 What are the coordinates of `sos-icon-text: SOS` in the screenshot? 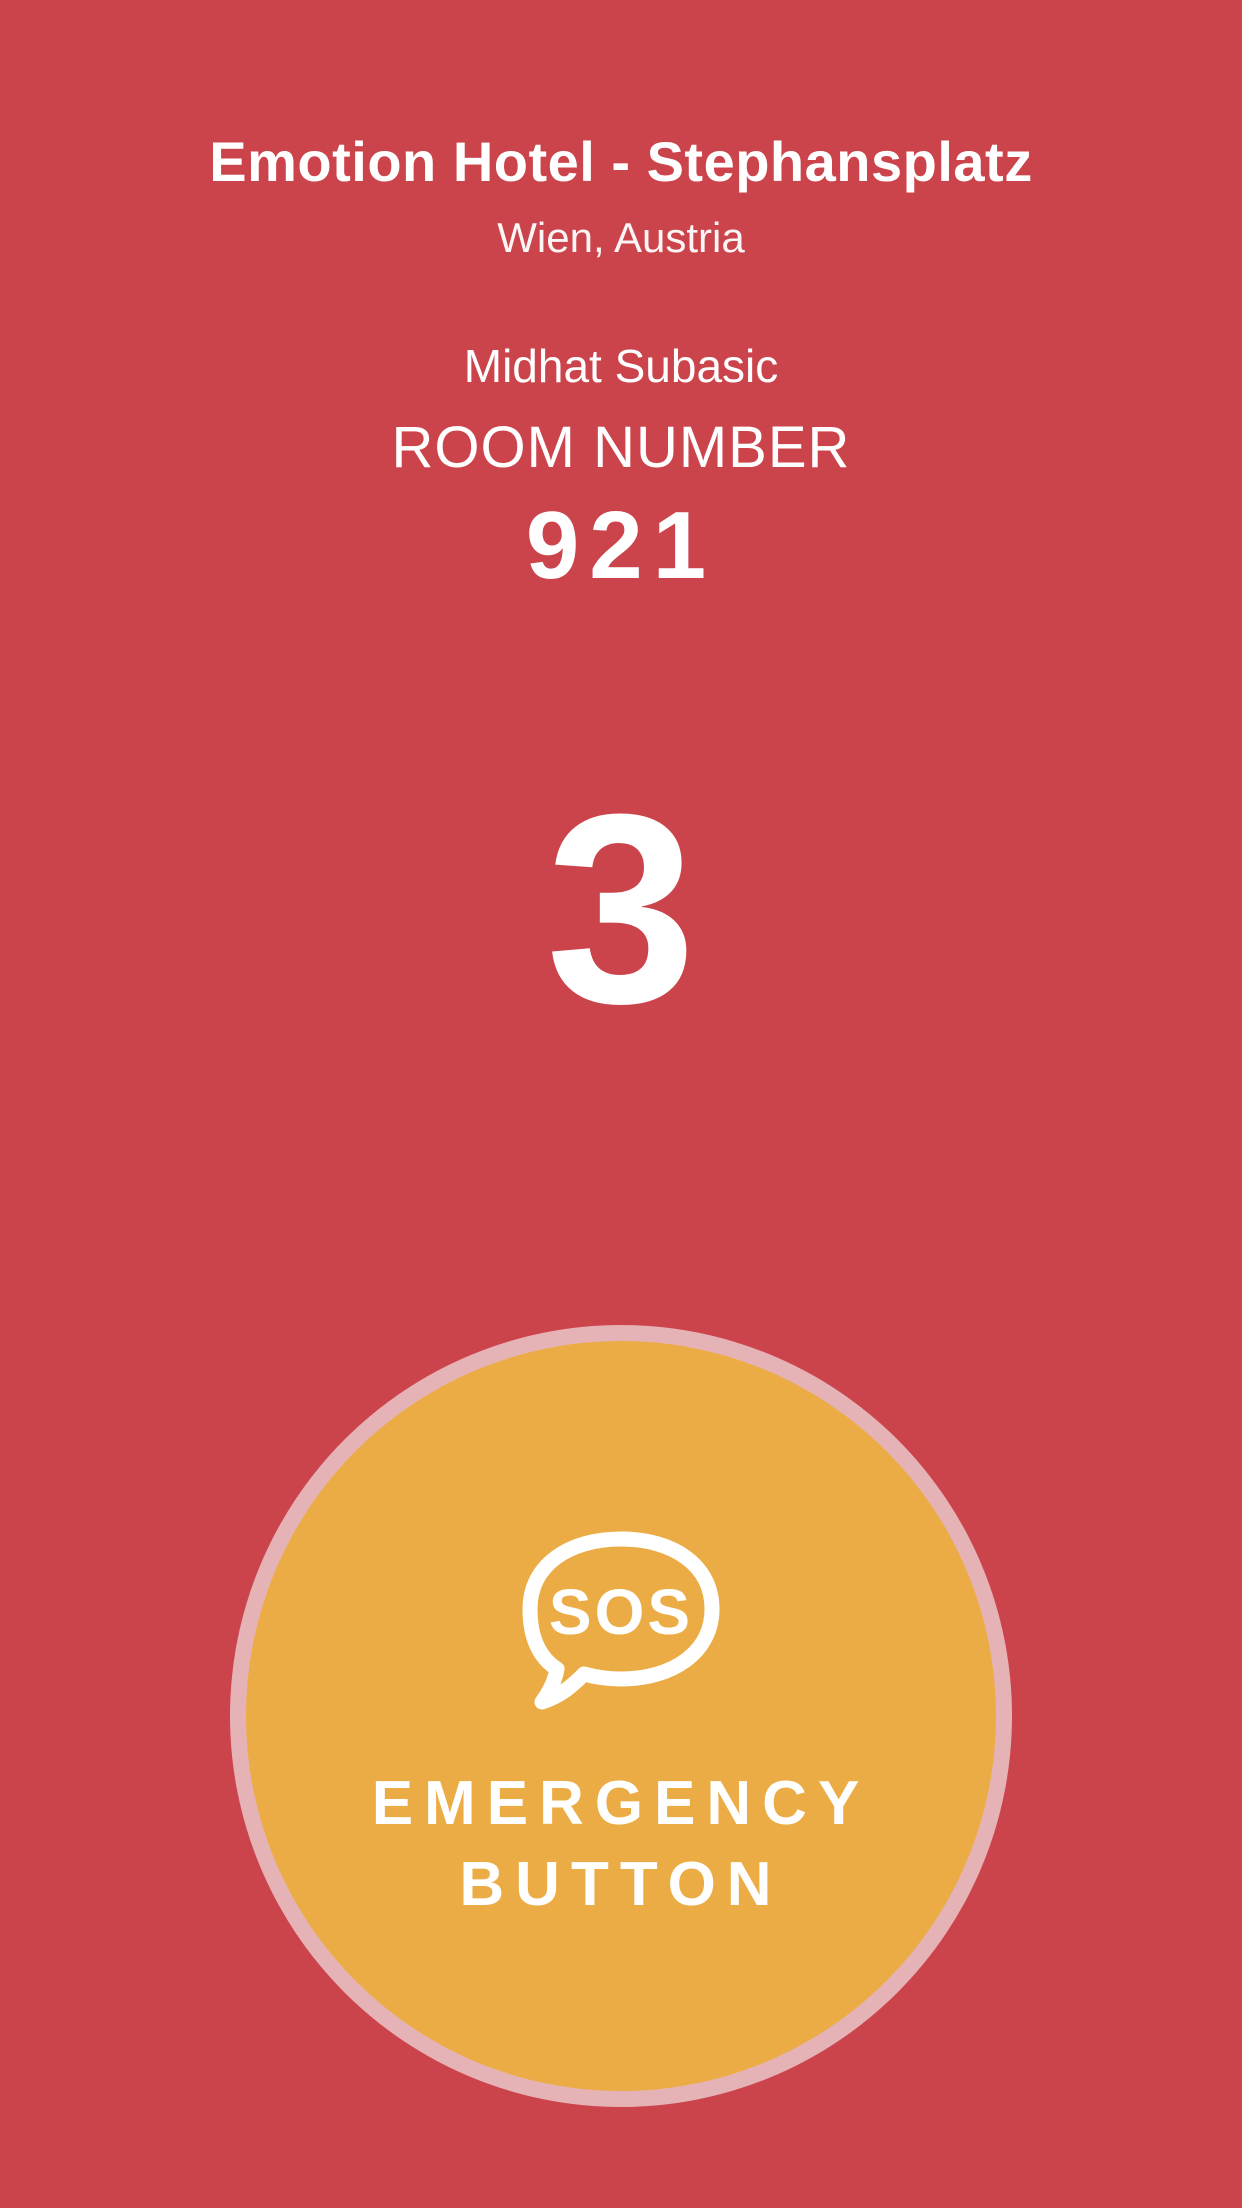 It's located at (621, 1612).